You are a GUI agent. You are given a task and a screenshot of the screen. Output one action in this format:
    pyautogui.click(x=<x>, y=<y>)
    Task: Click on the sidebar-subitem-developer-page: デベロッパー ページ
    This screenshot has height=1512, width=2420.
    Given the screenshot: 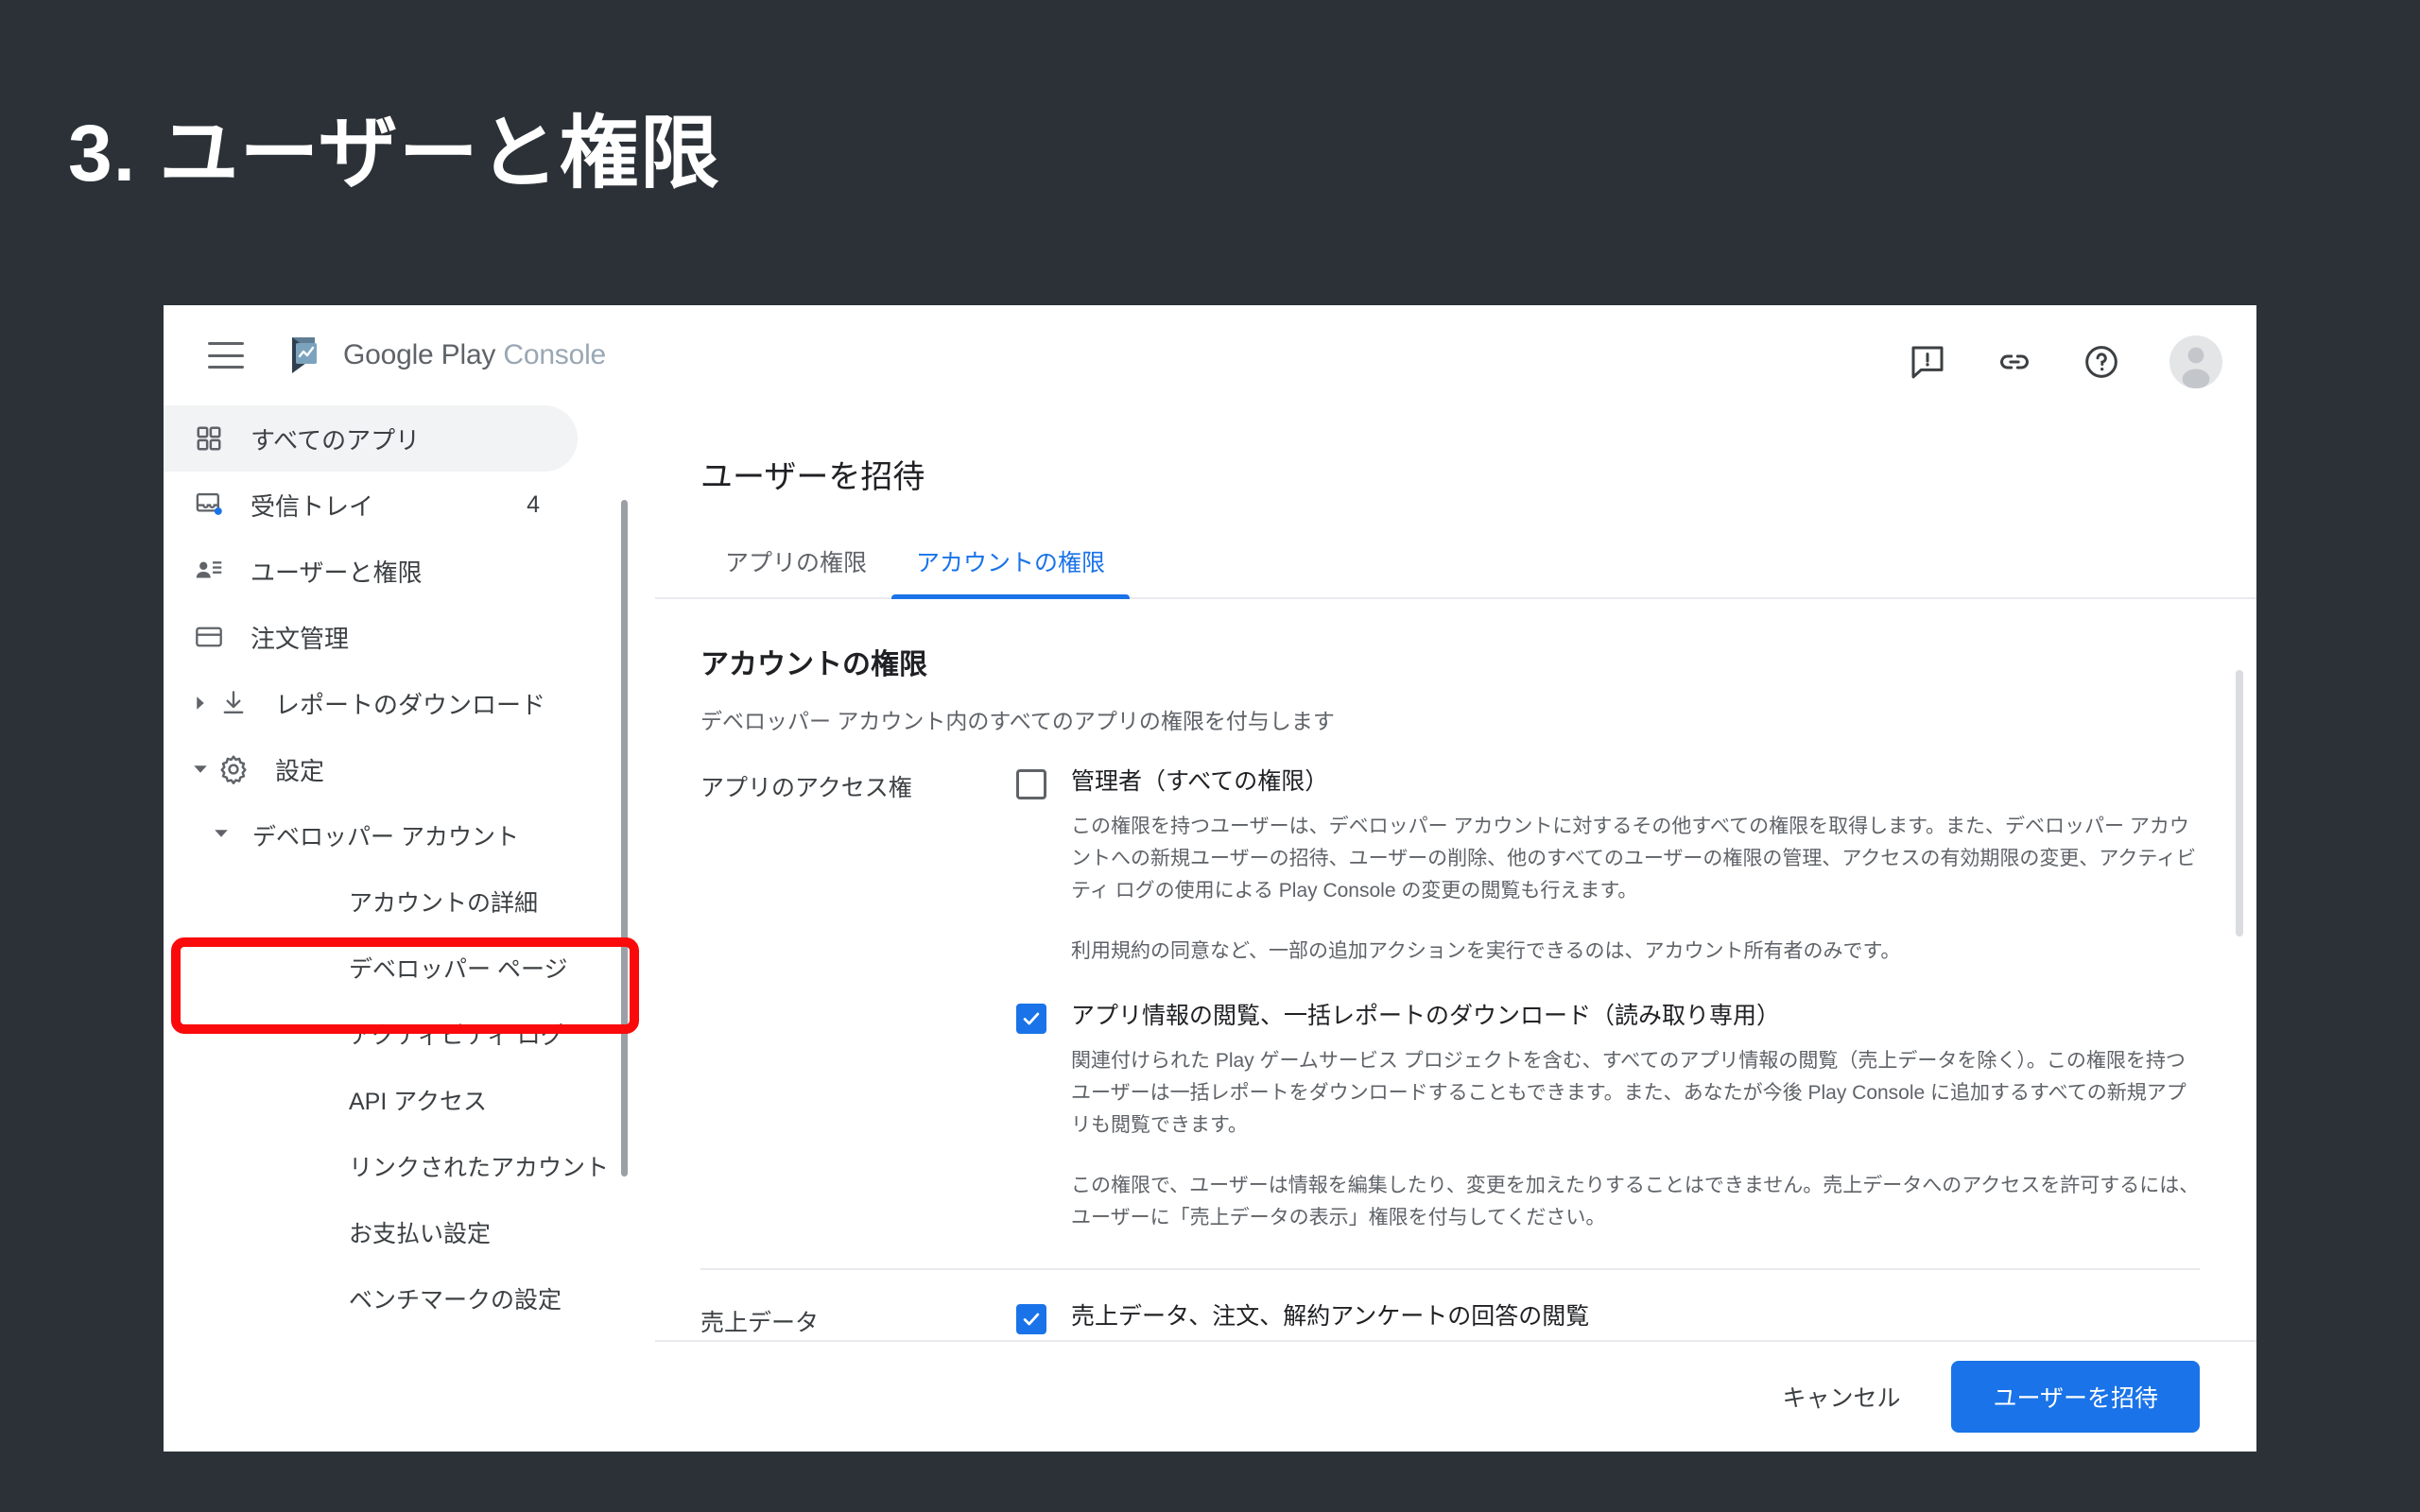 What is the action you would take?
    pyautogui.click(x=409, y=968)
    